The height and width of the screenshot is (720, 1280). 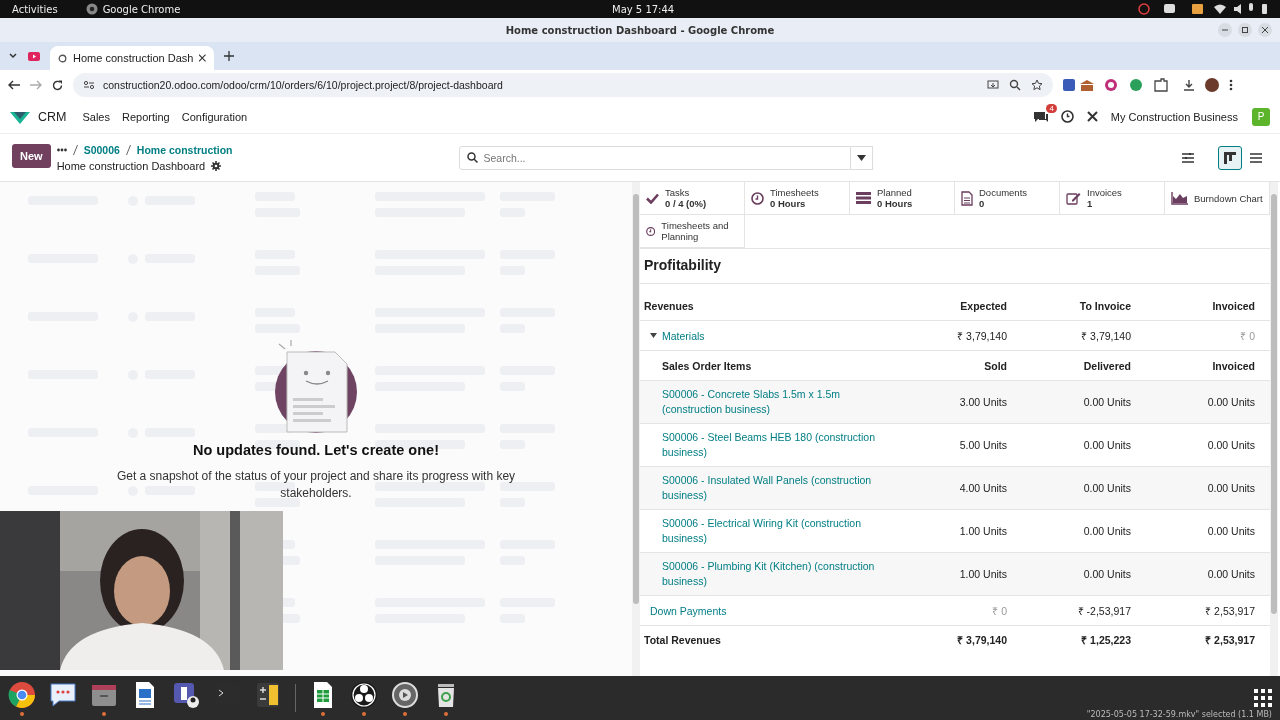 I want to click on stat-button: Timesheets and Planning, so click(x=692, y=231).